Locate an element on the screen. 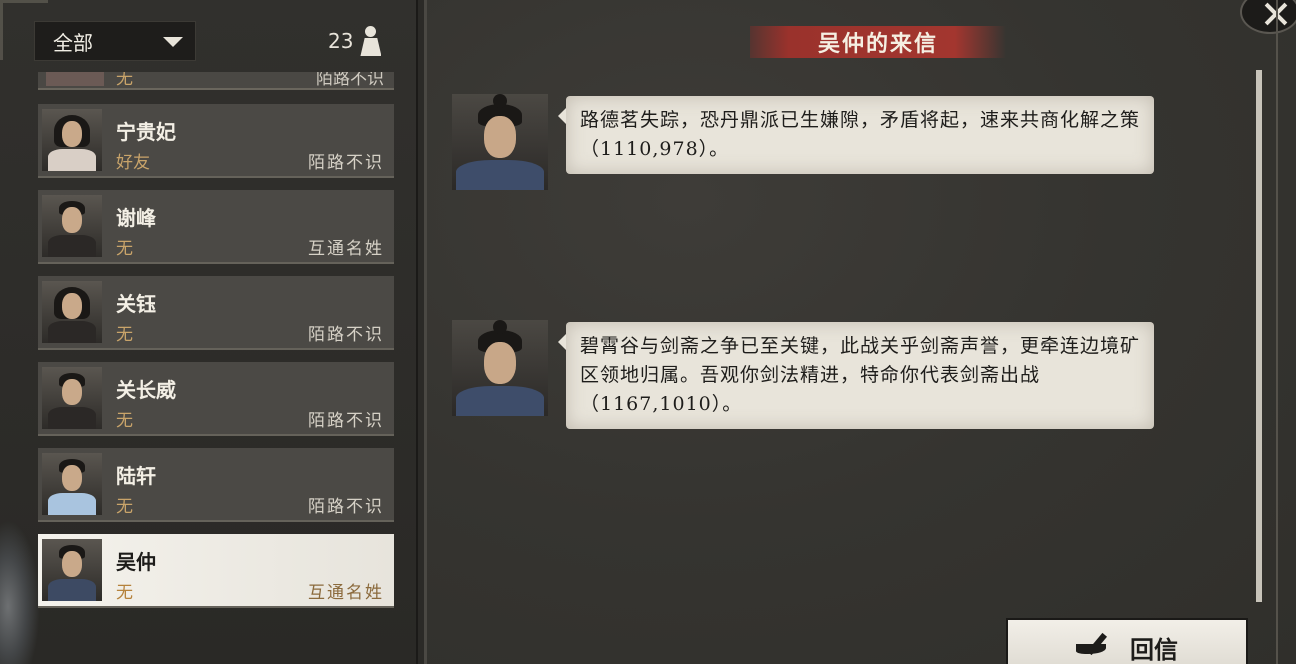  ink-decoration is located at coordinates (20, 592).